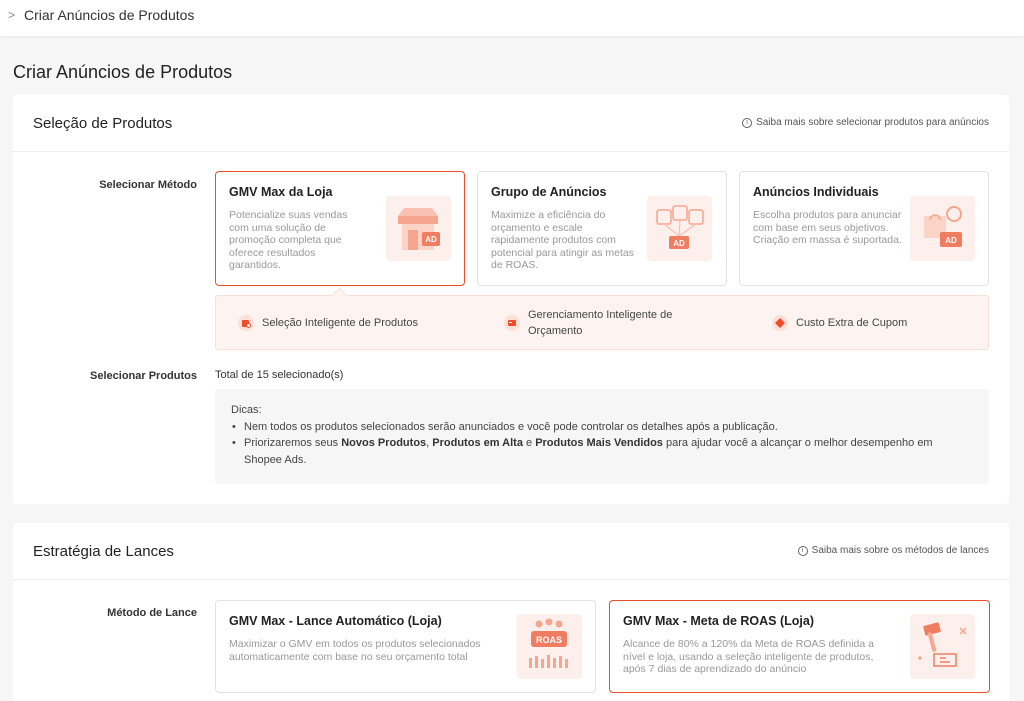 The height and width of the screenshot is (701, 1024). Describe the element at coordinates (852, 323) in the screenshot. I see `feature-label: Custo Extra de Cupom` at that location.